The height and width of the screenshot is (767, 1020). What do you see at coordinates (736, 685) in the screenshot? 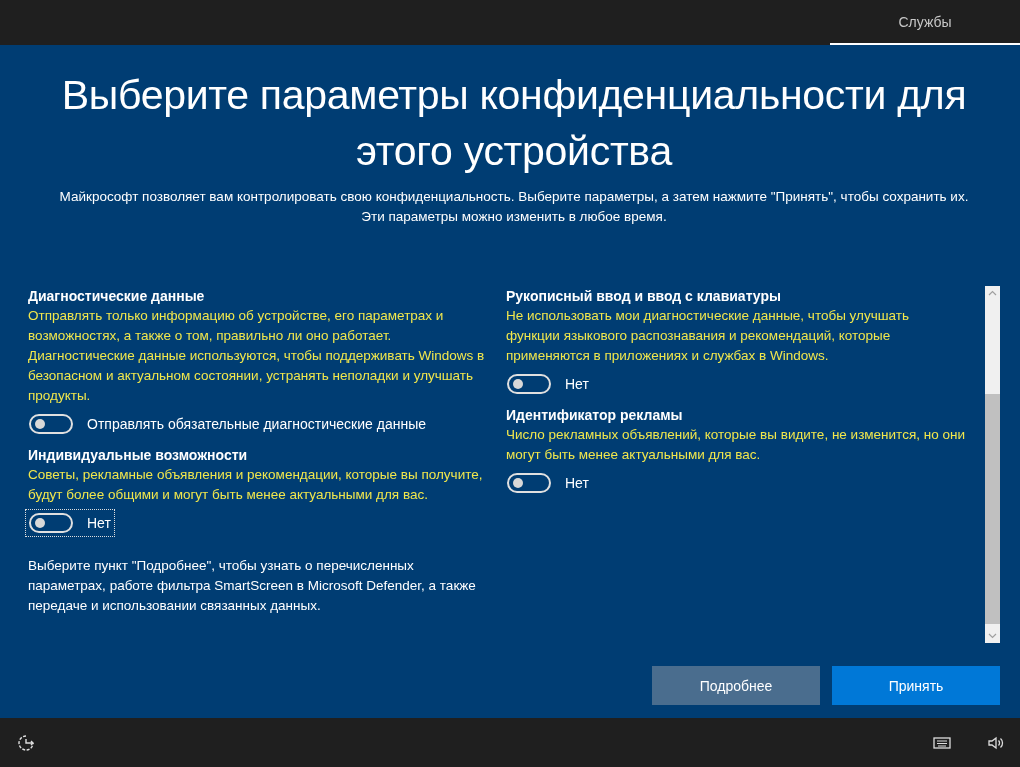
I see `learn-more-button: Подробнее` at bounding box center [736, 685].